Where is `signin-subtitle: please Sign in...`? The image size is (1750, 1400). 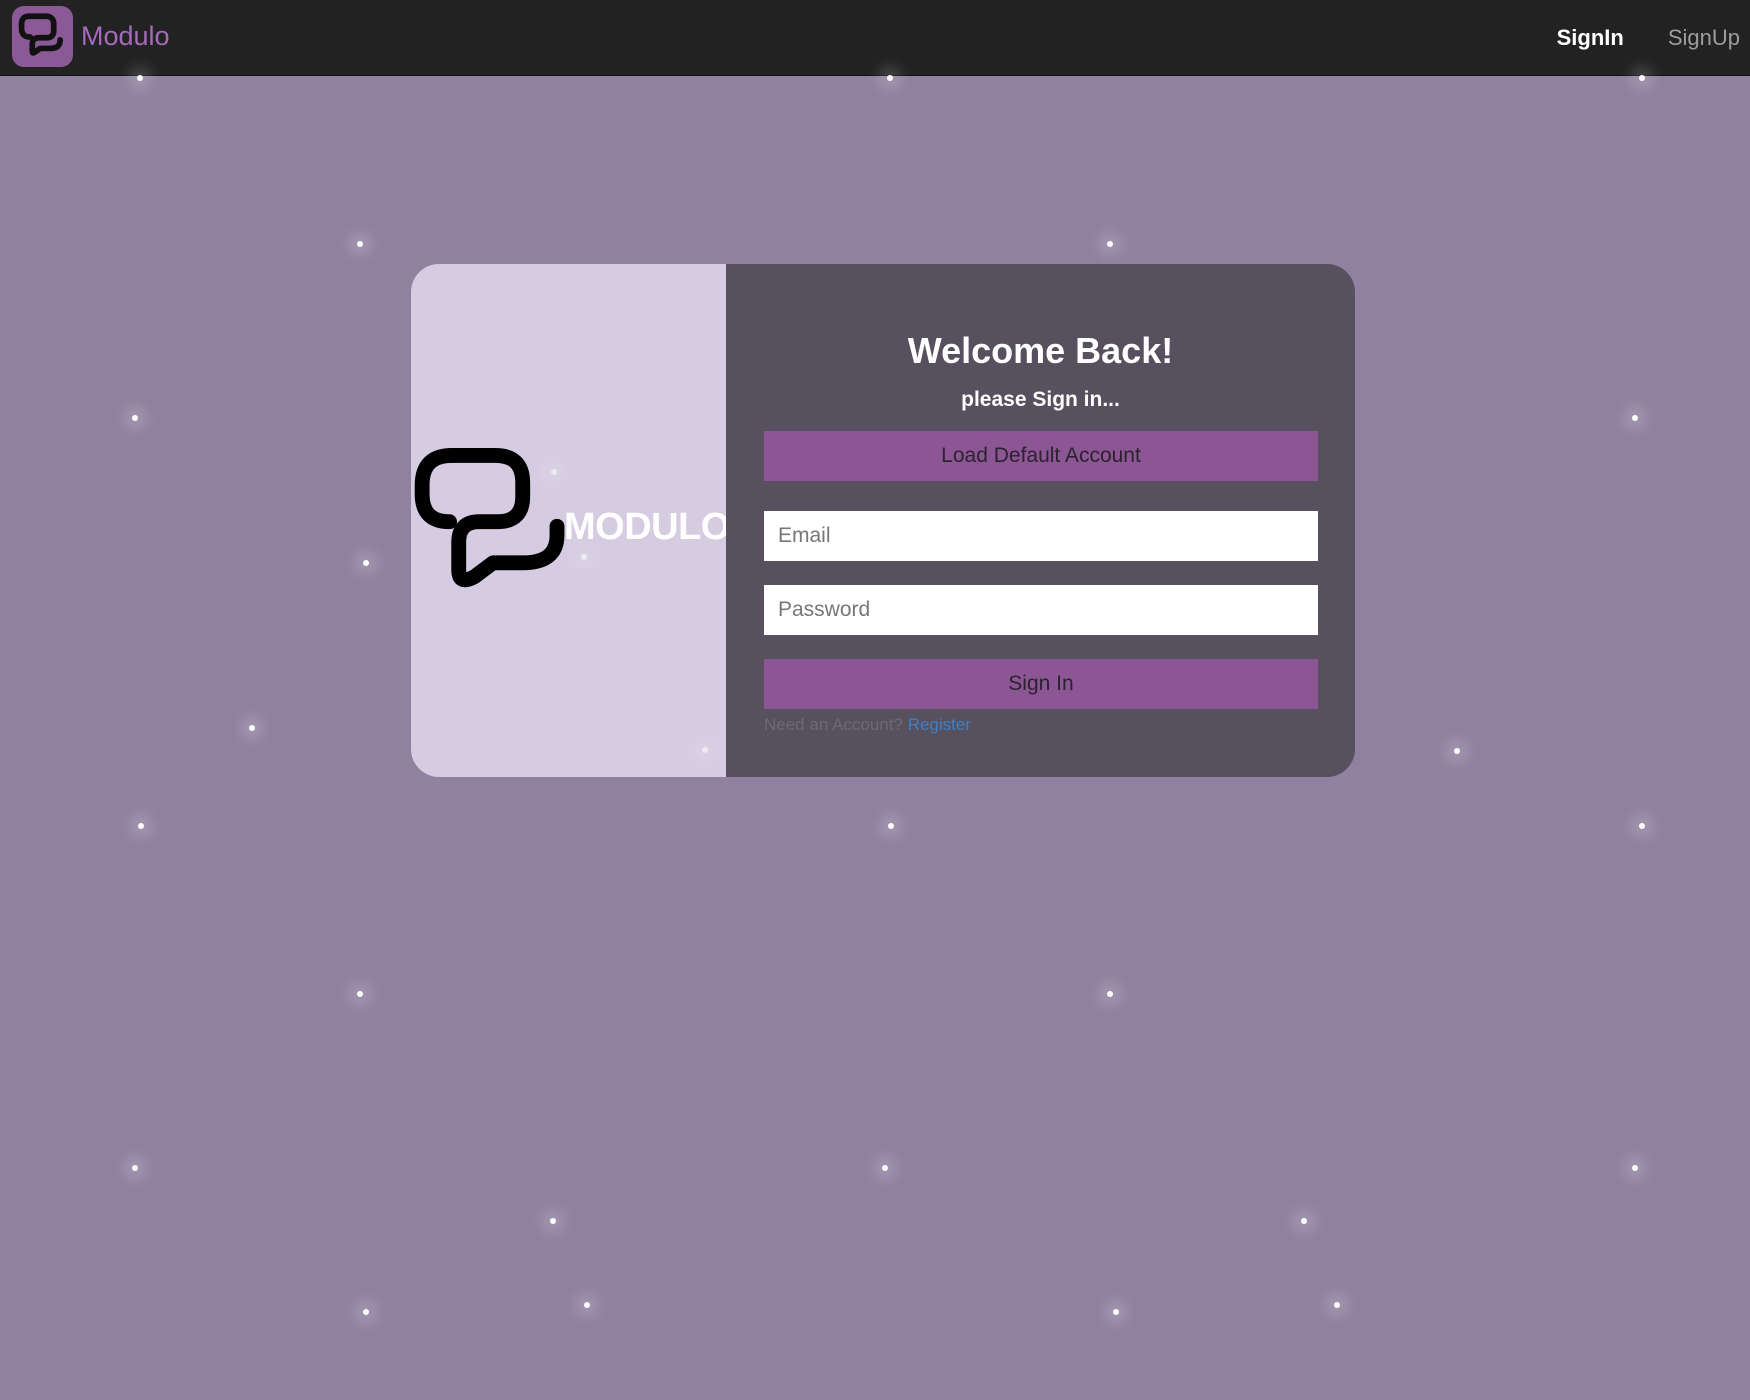
signin-subtitle: please Sign in... is located at coordinates (1040, 399).